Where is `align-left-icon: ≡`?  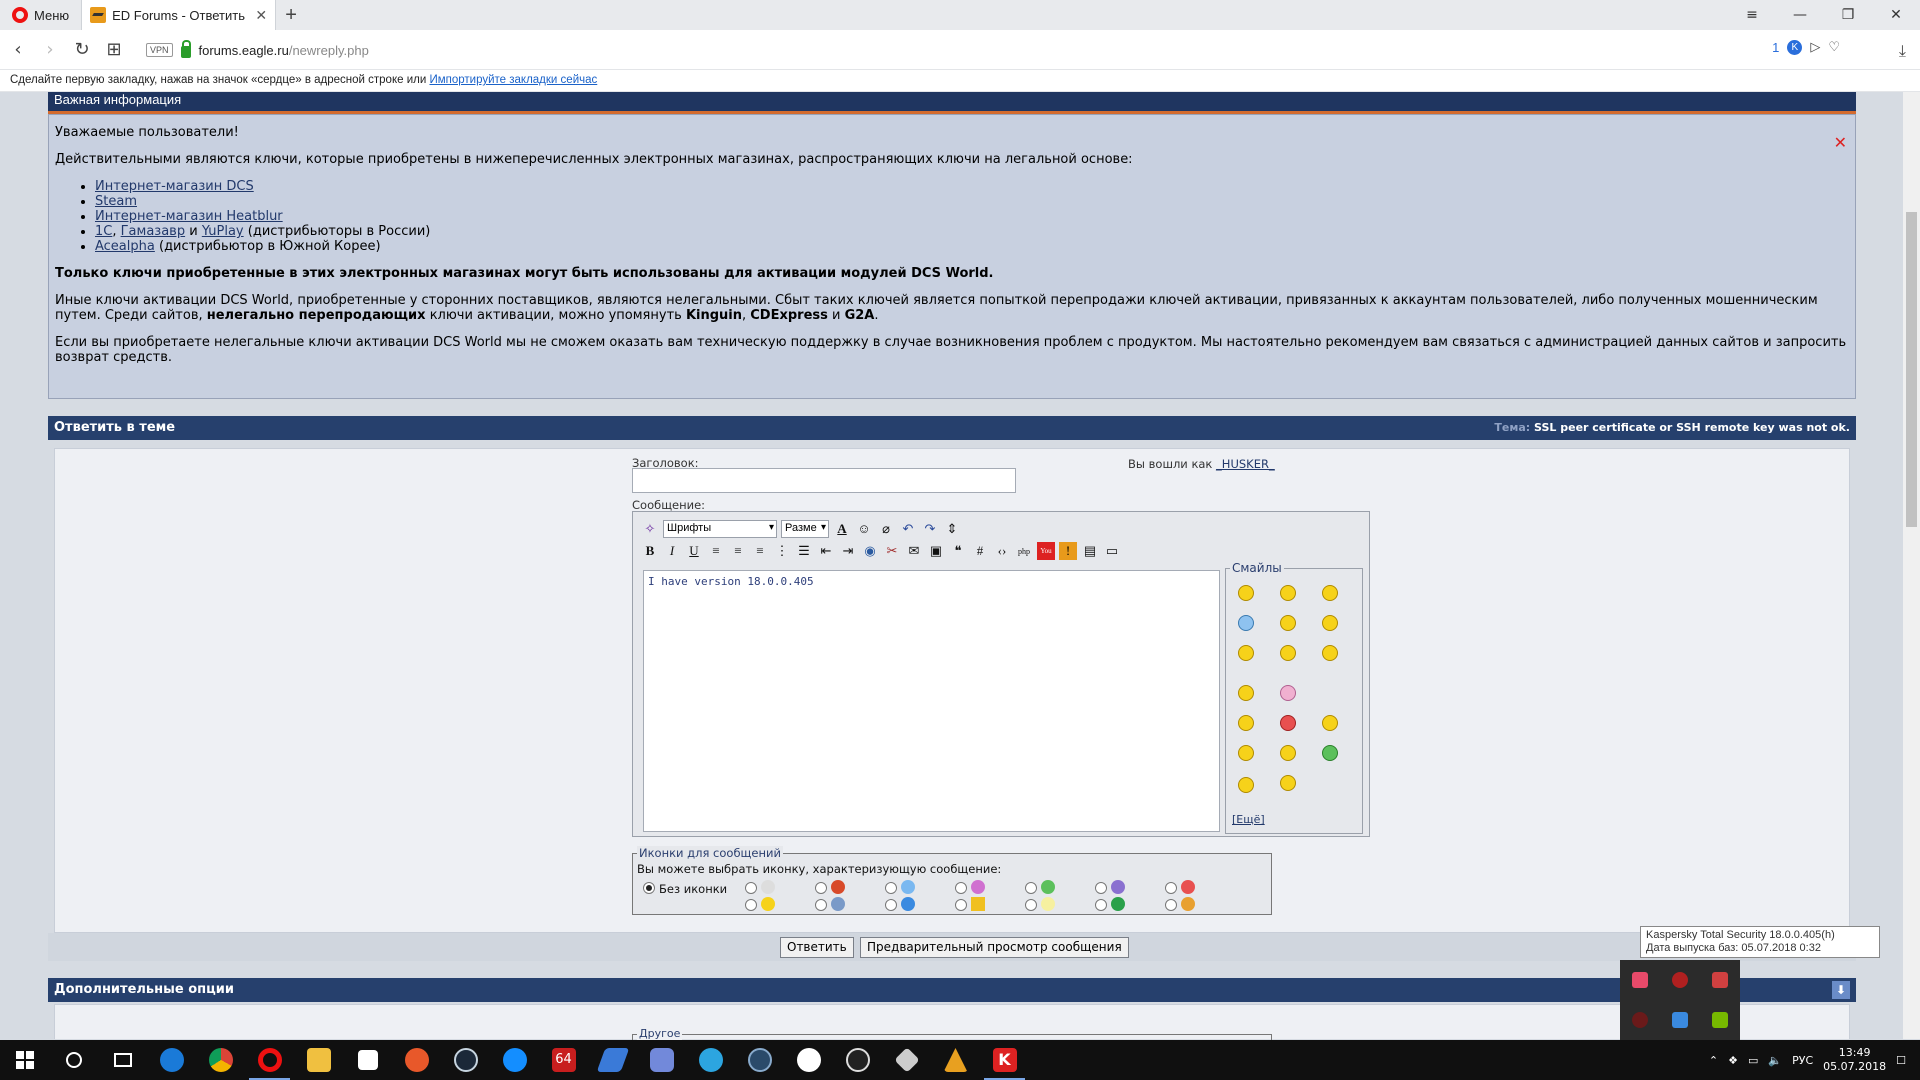 align-left-icon: ≡ is located at coordinates (716, 551).